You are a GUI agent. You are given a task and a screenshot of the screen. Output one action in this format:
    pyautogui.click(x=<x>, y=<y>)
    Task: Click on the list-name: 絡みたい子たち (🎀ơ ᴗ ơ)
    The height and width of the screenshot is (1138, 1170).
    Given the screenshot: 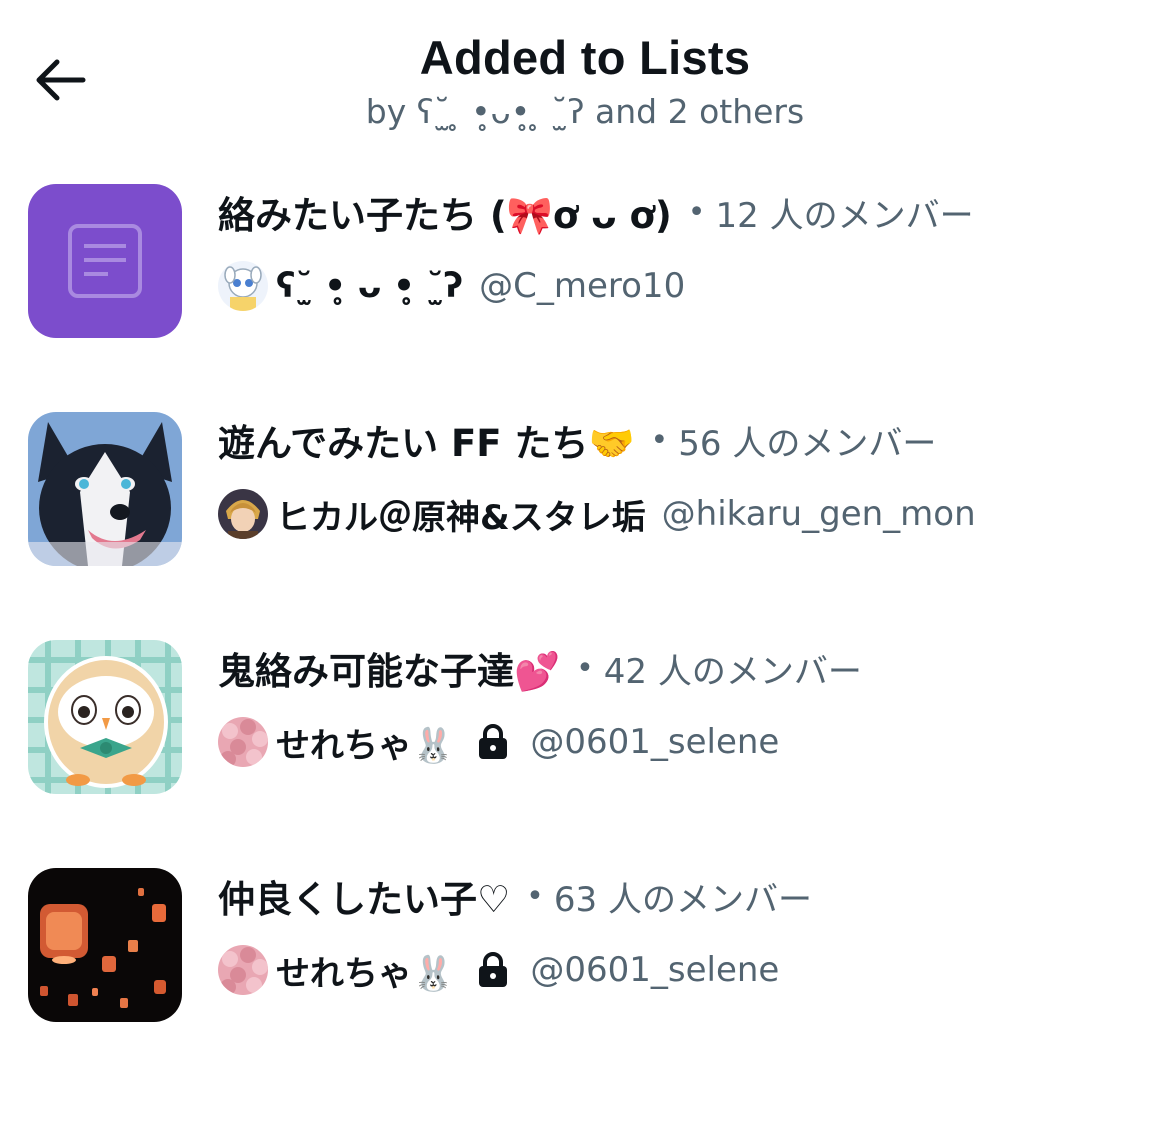 What is the action you would take?
    pyautogui.click(x=445, y=215)
    